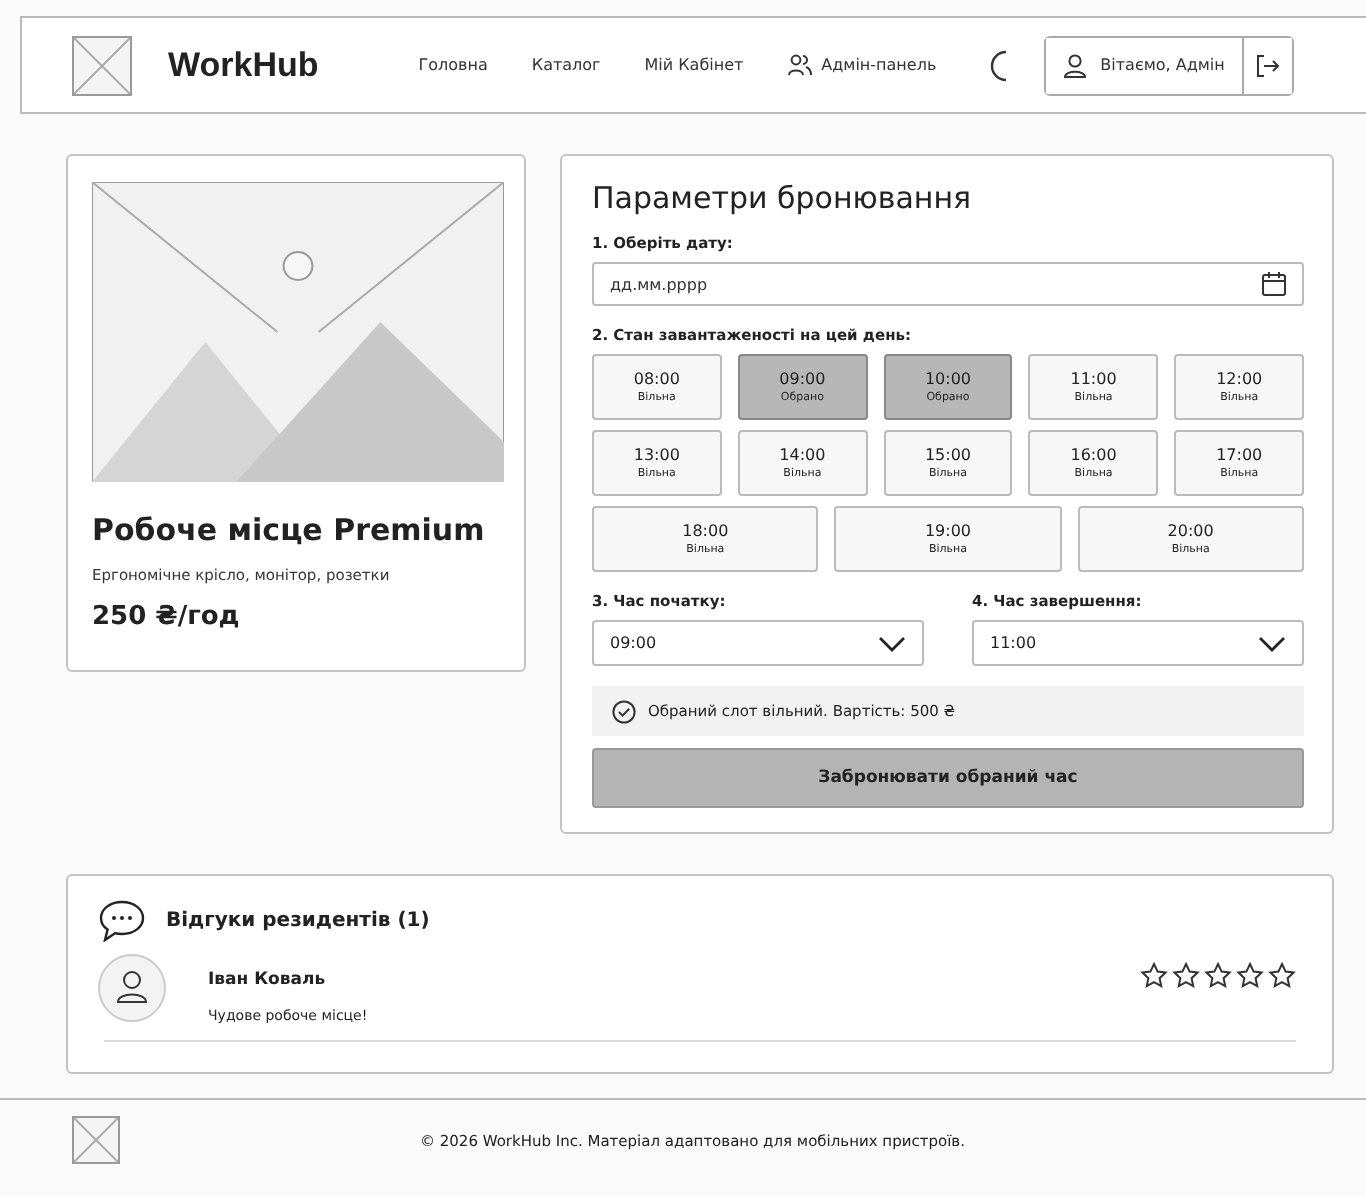  What do you see at coordinates (132, 988) in the screenshot?
I see `avatar-icon` at bounding box center [132, 988].